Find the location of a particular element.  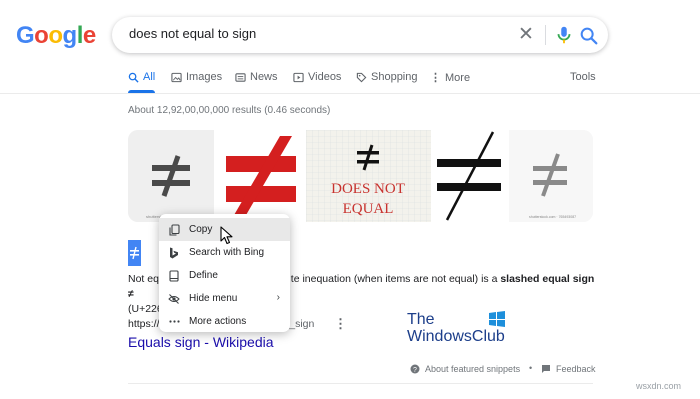

logo-letter: e is located at coordinates (89, 35).